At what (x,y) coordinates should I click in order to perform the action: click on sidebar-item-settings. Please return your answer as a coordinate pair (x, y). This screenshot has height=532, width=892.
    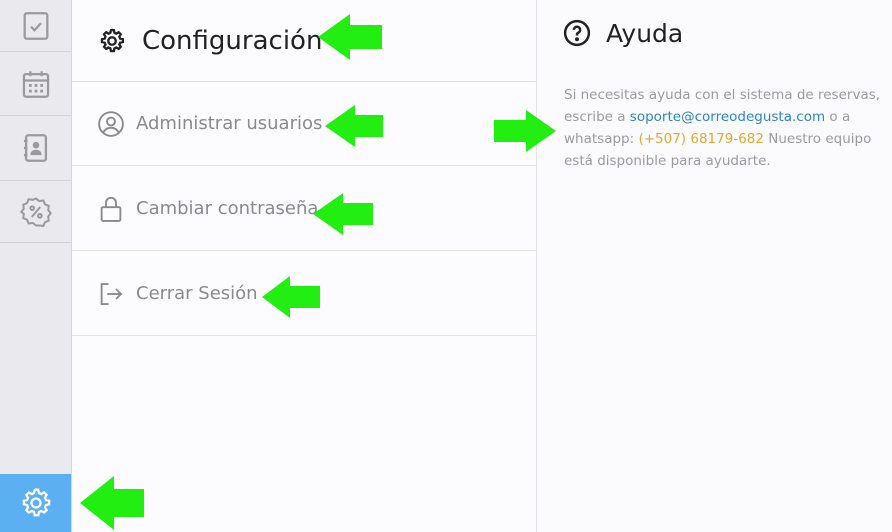
    Looking at the image, I should click on (35, 503).